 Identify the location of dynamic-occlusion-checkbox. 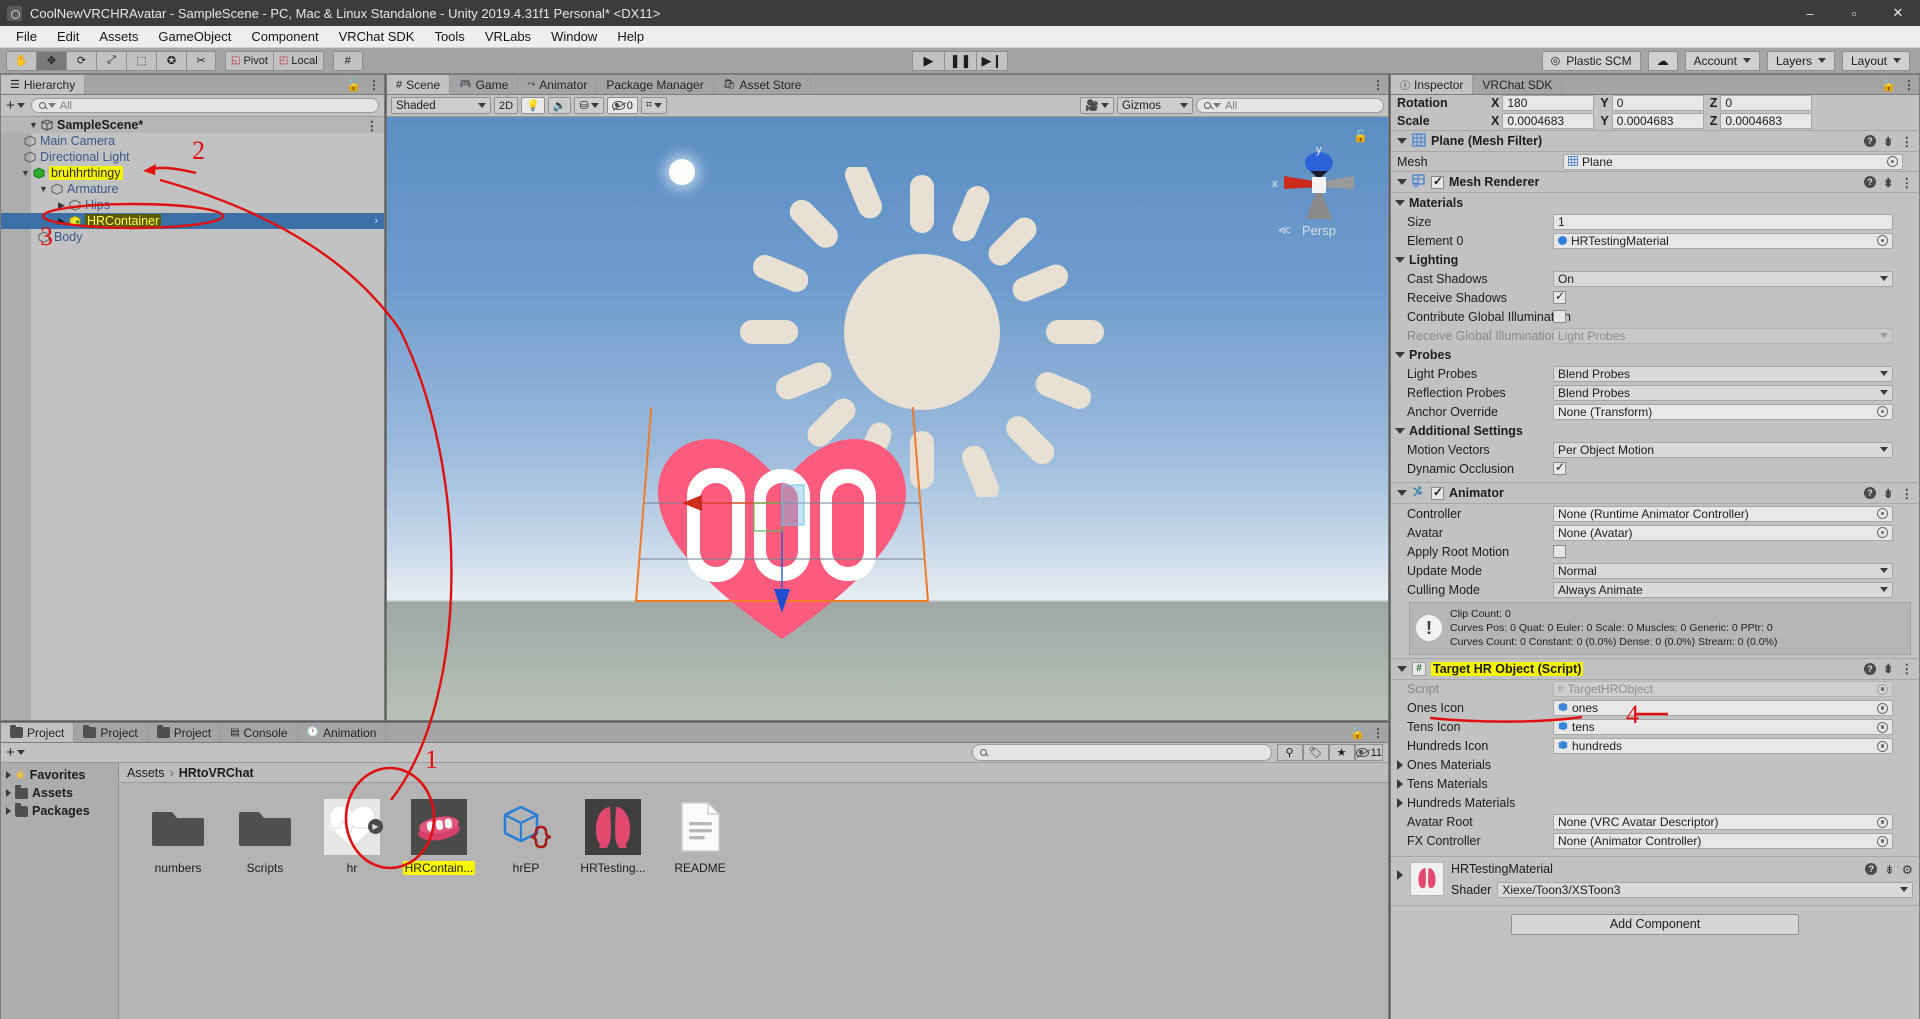
(1559, 467).